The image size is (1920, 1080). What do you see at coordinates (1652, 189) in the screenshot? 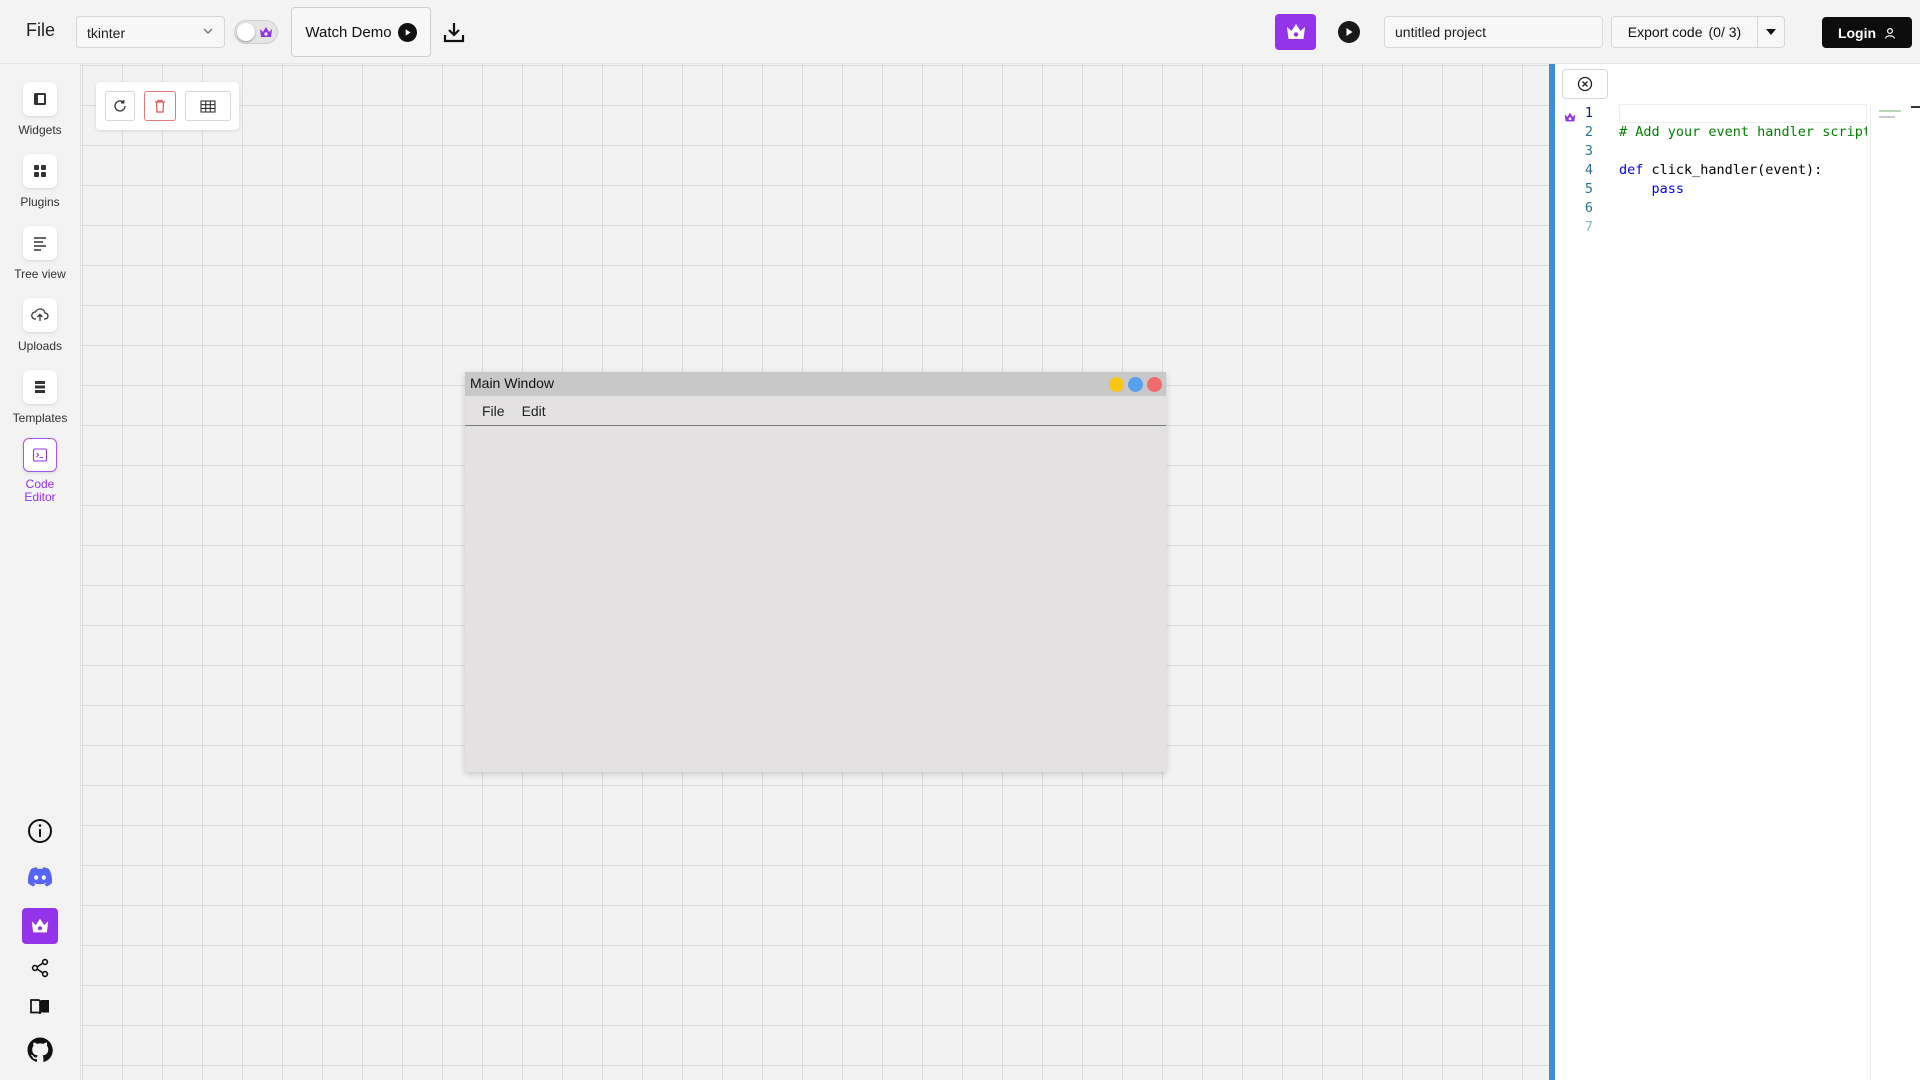
I see `code-text: pass` at bounding box center [1652, 189].